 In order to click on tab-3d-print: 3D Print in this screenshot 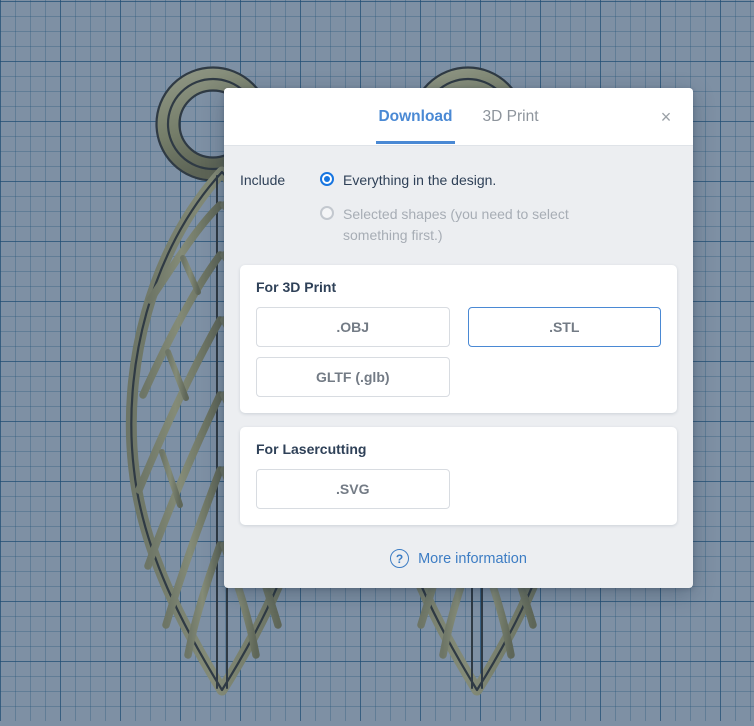, I will do `click(511, 116)`.